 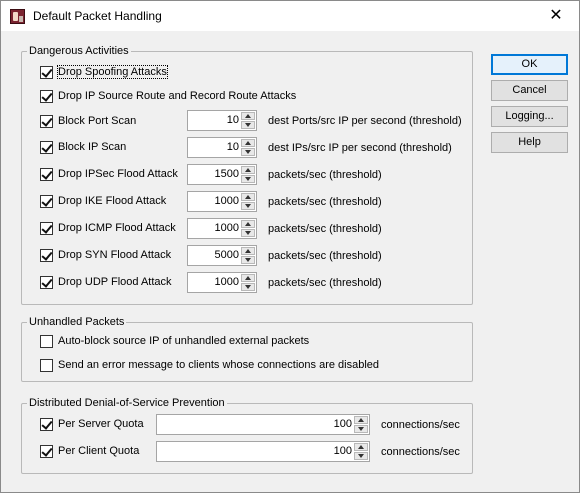 I want to click on help-button: Help, so click(x=529, y=142).